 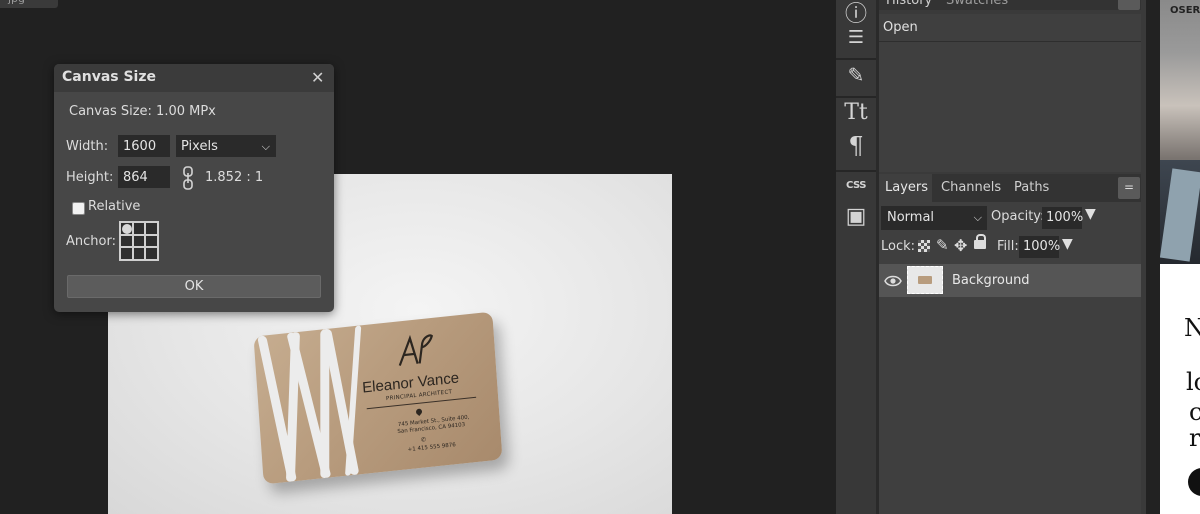 What do you see at coordinates (1039, 247) in the screenshot?
I see `fill-input: 100%` at bounding box center [1039, 247].